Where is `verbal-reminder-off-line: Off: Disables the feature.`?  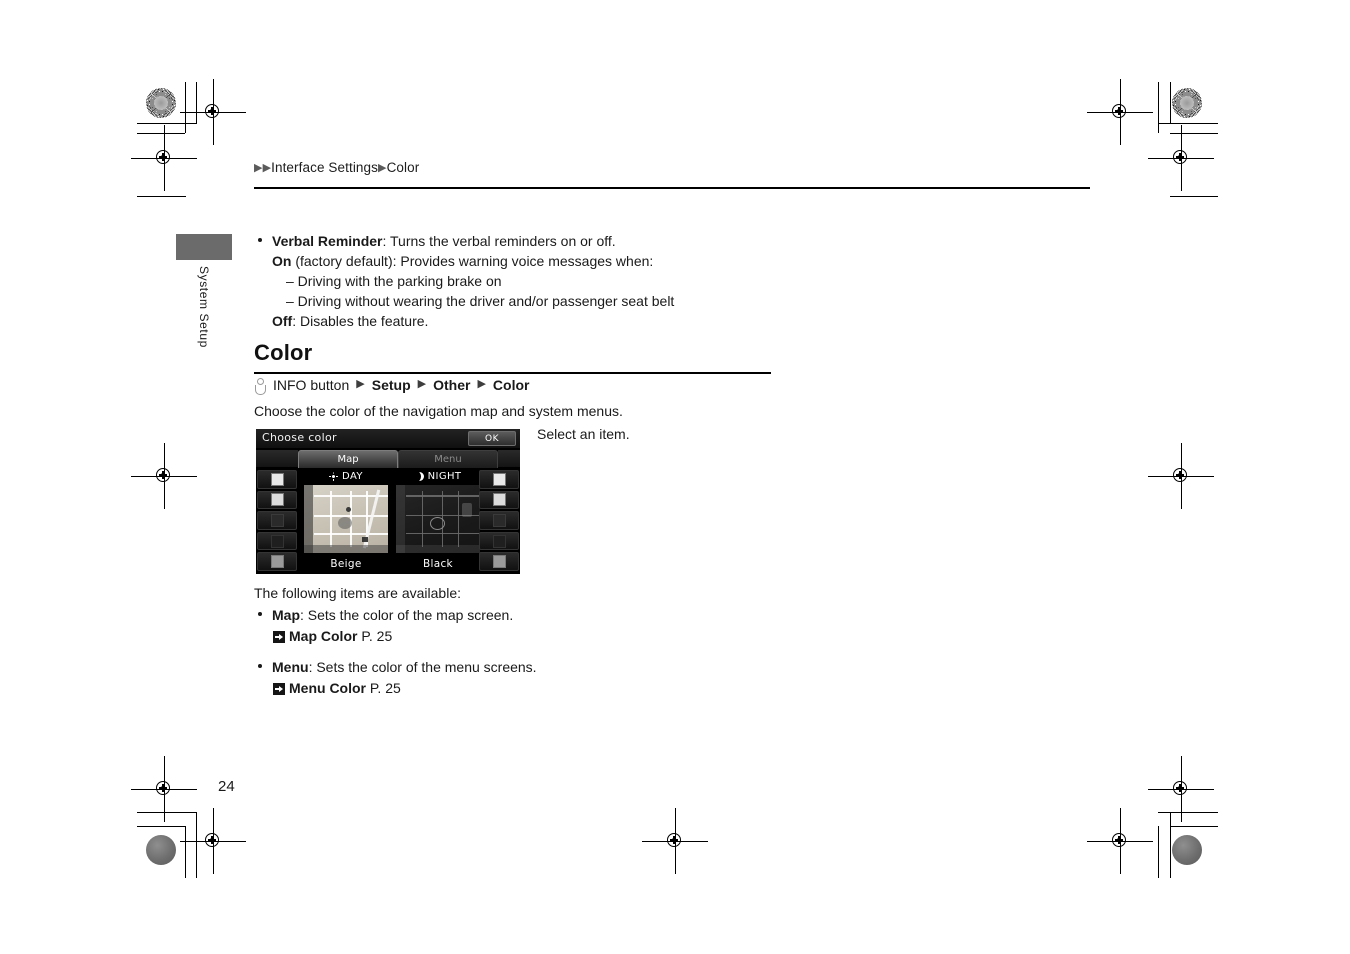
verbal-reminder-off-line: Off: Disables the feature. is located at coordinates (638, 321).